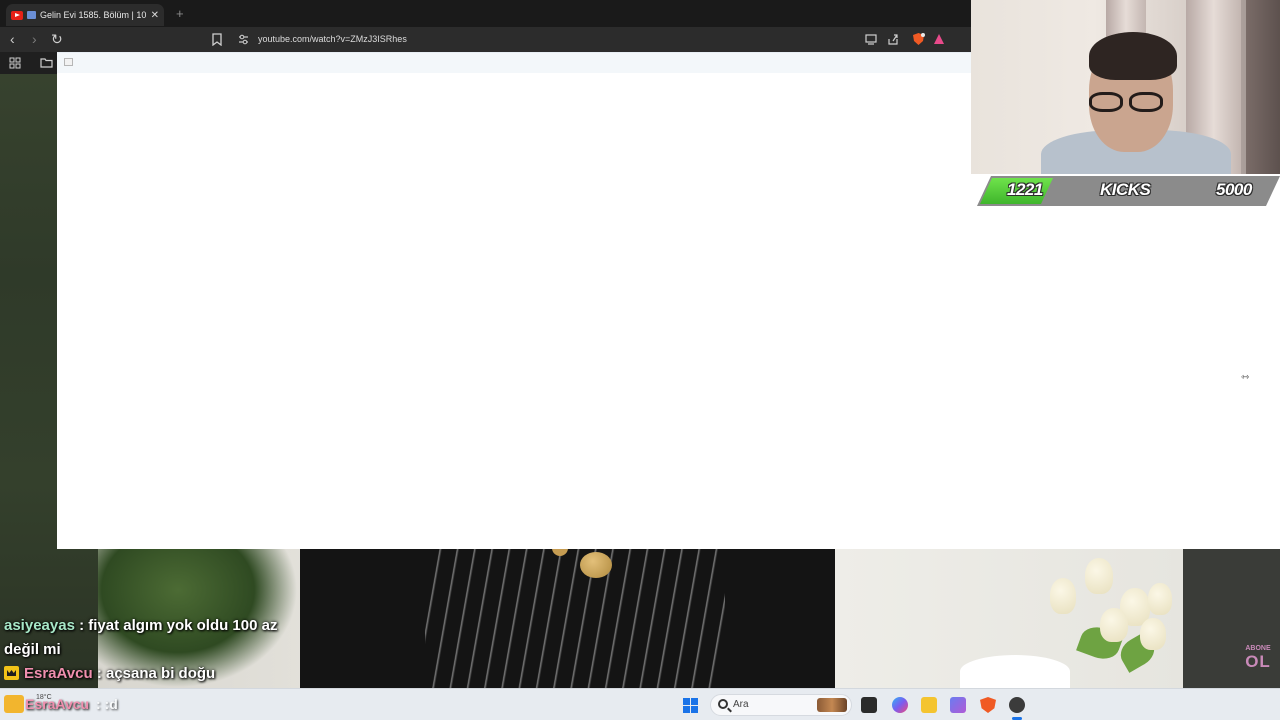 The image size is (1280, 720). I want to click on forward-button: ›, so click(34, 39).